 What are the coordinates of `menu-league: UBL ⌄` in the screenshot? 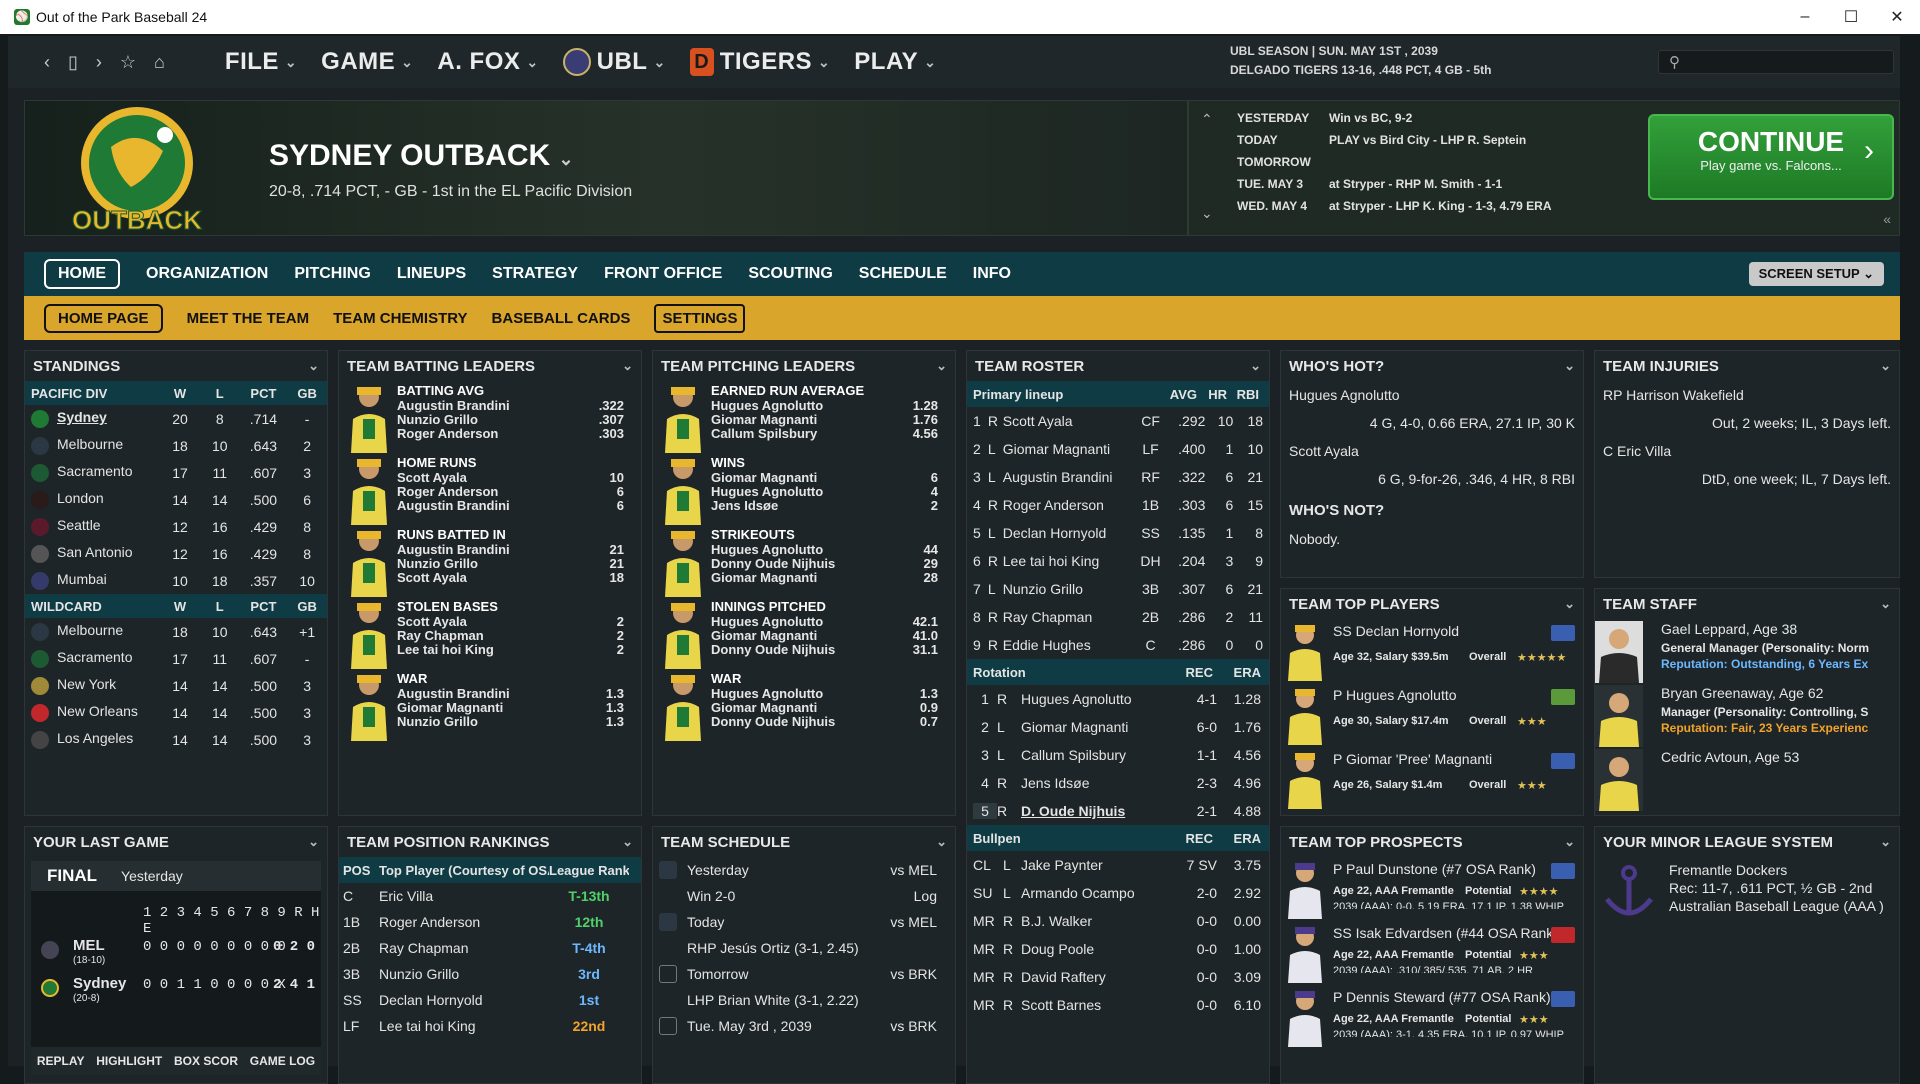 It's located at (614, 62).